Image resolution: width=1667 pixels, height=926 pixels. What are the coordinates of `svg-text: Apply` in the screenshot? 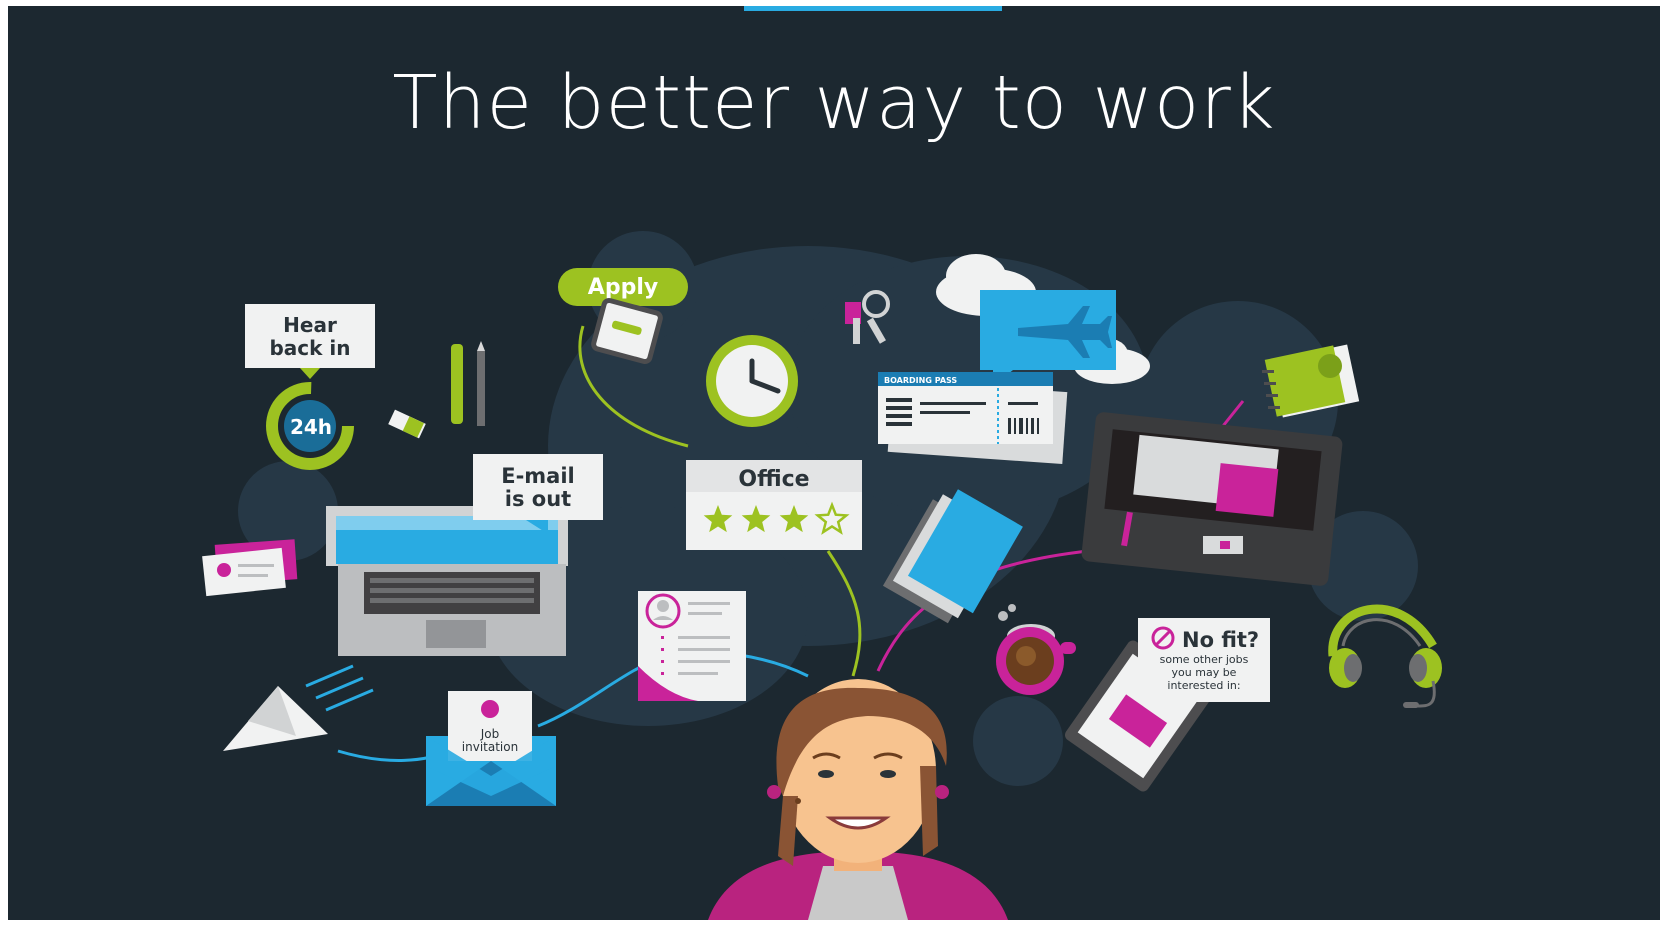 It's located at (623, 287).